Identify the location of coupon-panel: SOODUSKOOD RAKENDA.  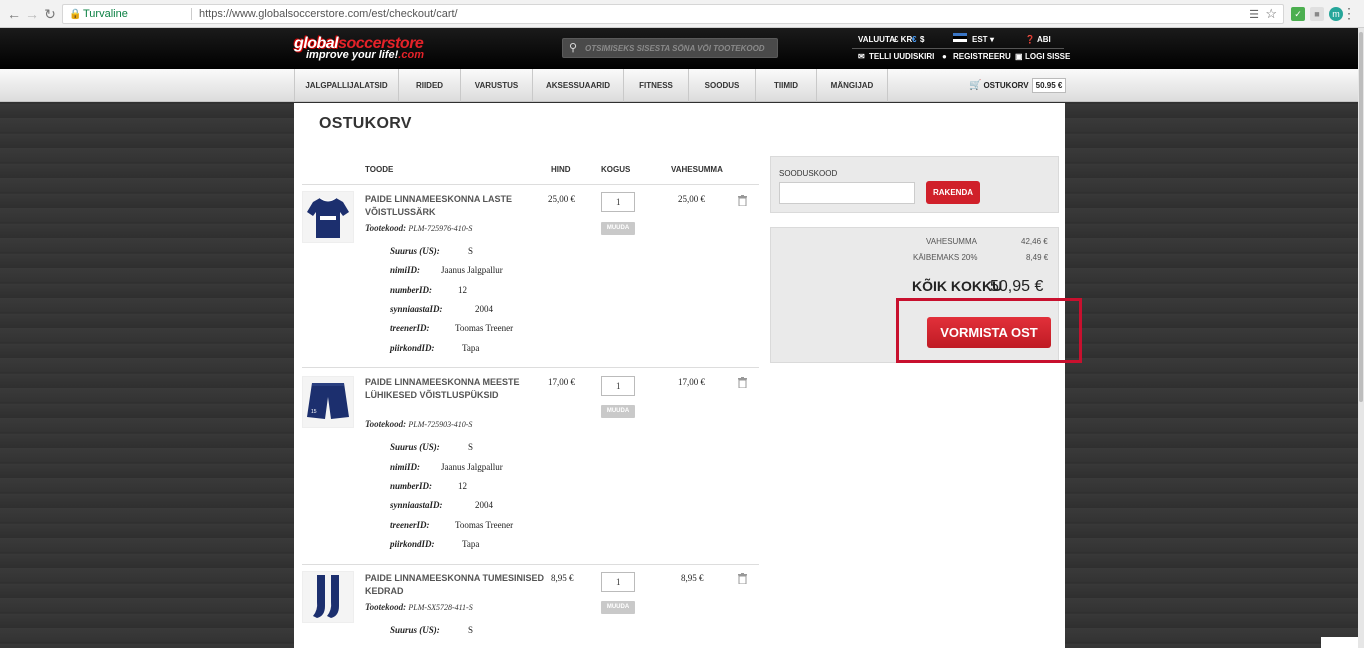
(914, 184).